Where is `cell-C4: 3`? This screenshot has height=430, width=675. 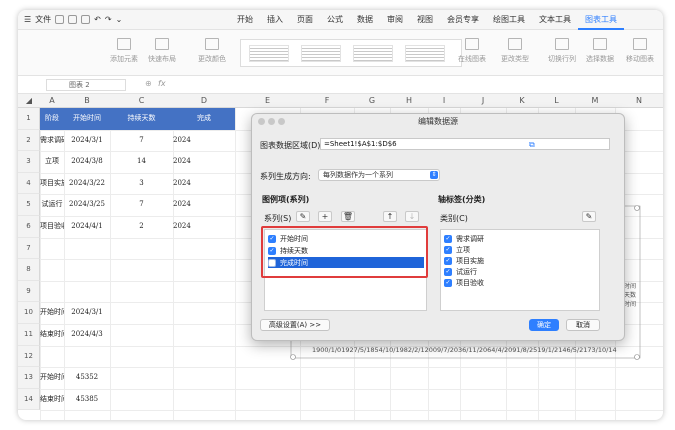 cell-C4: 3 is located at coordinates (141, 184).